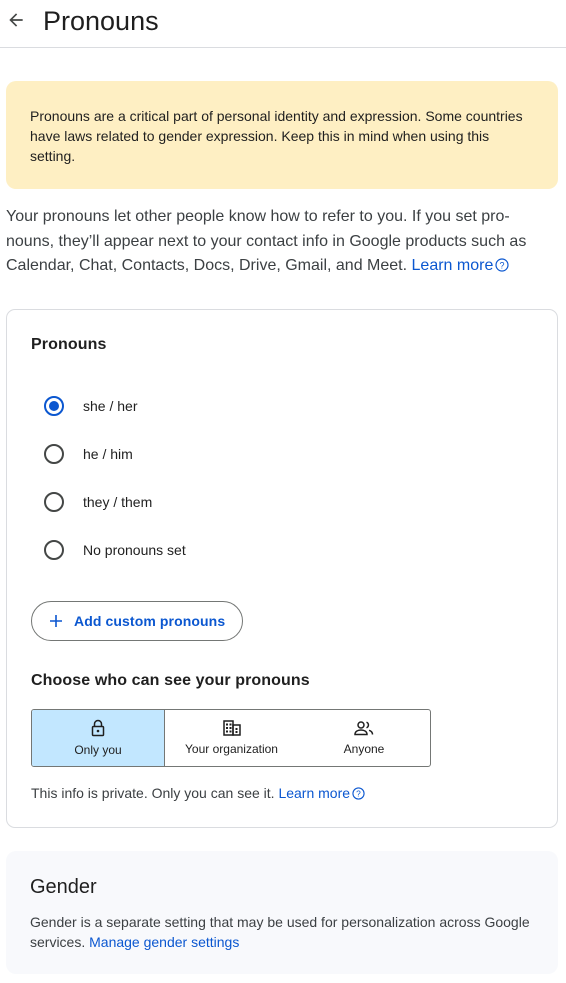  Describe the element at coordinates (108, 454) in the screenshot. I see `radio-label: he / him` at that location.